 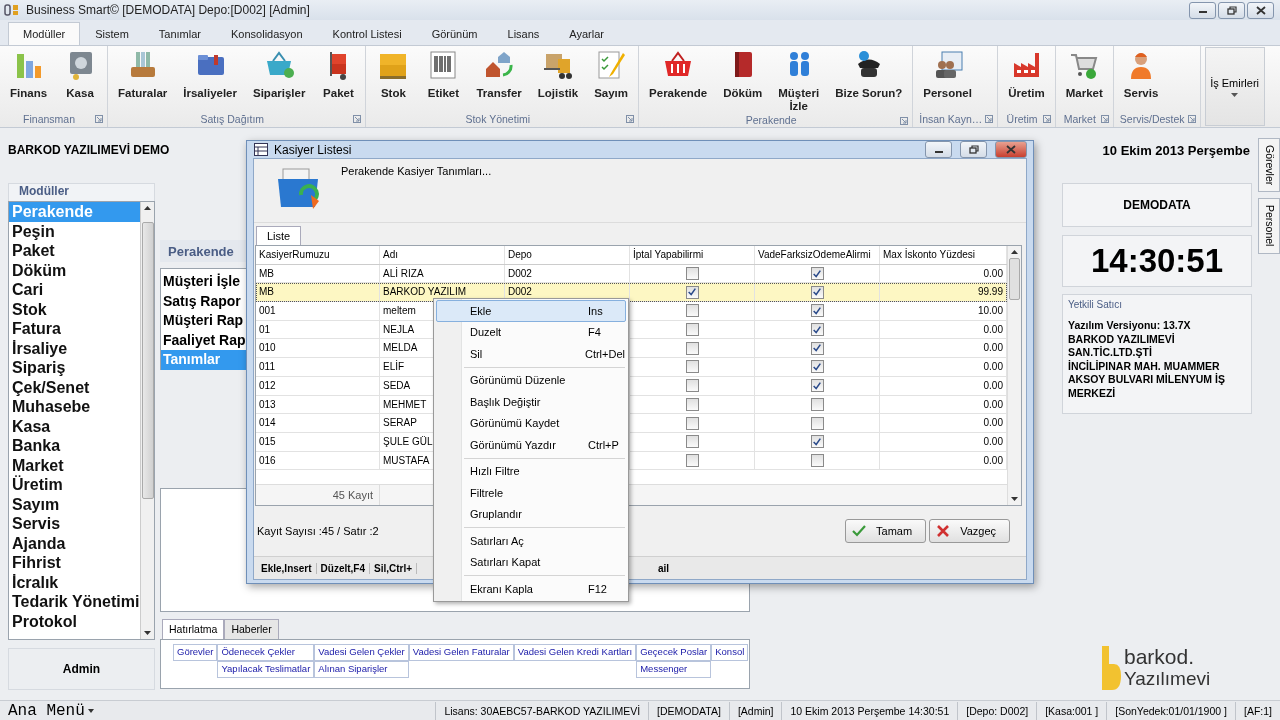 I want to click on module-item: Paket, so click(x=74, y=251).